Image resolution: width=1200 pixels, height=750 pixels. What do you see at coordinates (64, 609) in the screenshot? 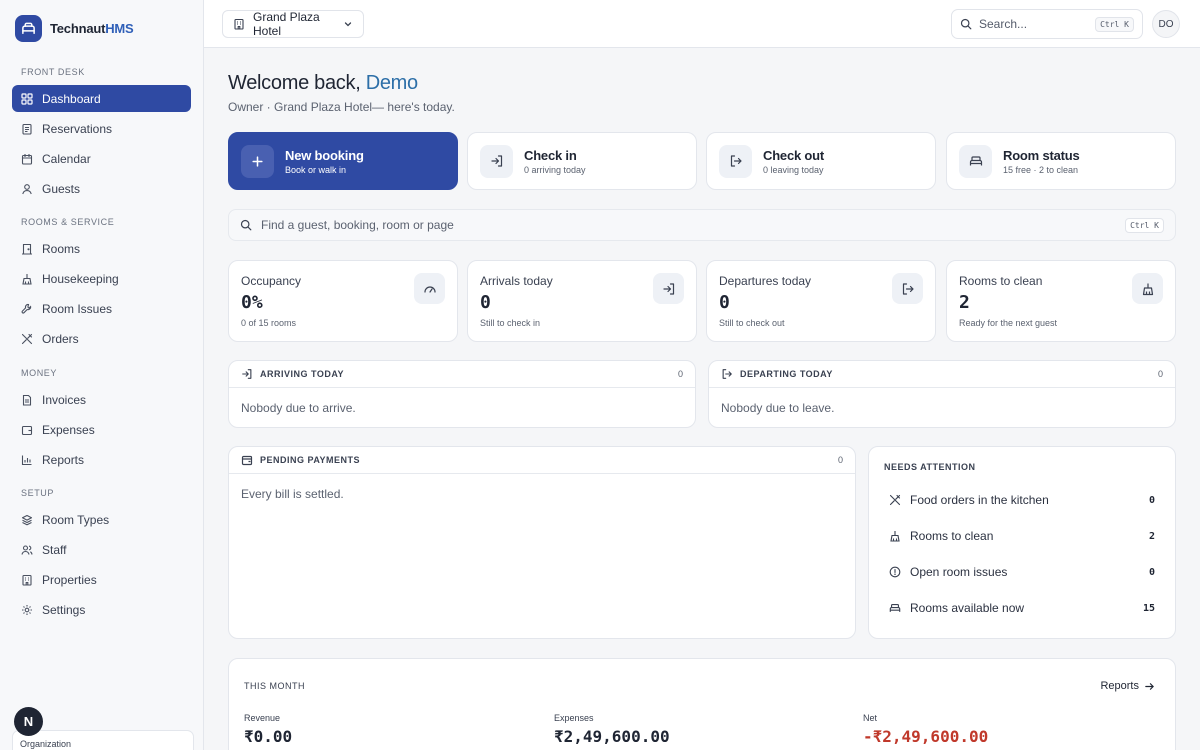
I see `sidebar-item-label: Settings` at bounding box center [64, 609].